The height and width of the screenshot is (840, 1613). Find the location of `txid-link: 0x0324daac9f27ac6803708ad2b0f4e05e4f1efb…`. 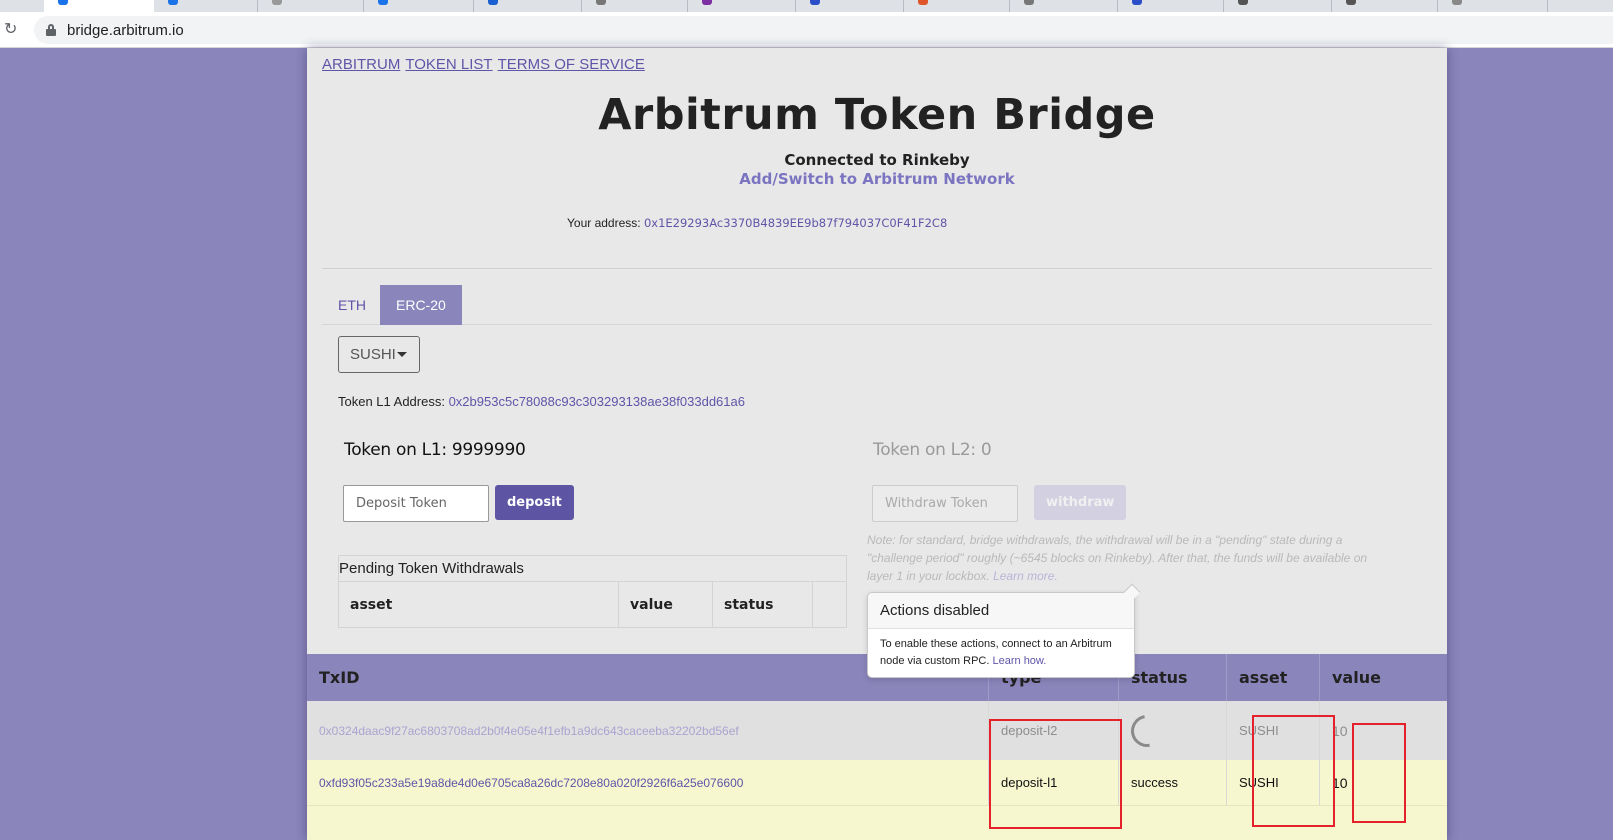

txid-link: 0x0324daac9f27ac6803708ad2b0f4e05e4f1efb… is located at coordinates (648, 730).